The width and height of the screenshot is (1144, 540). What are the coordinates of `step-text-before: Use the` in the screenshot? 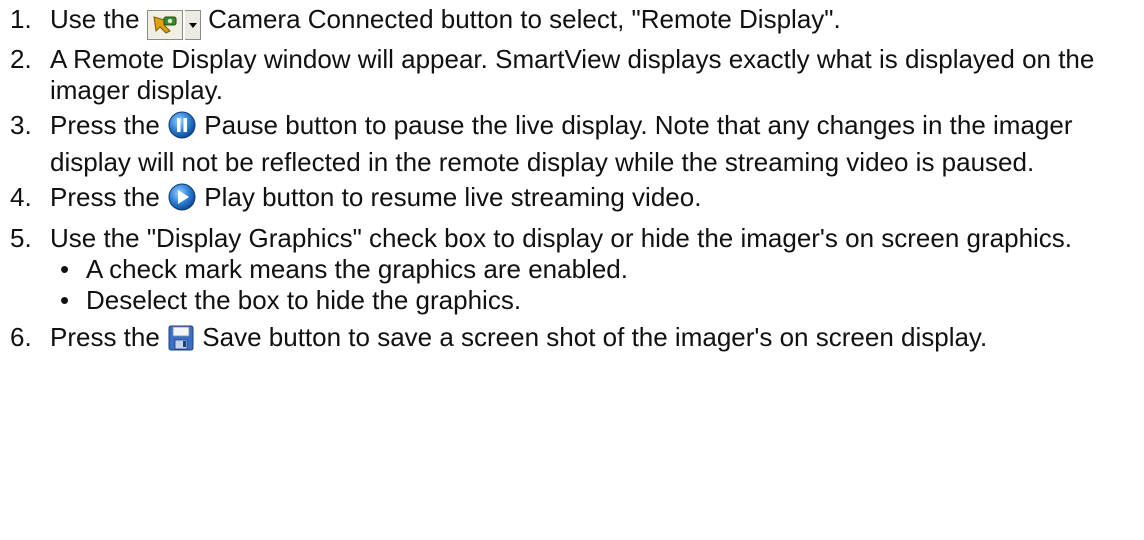 It's located at (95, 19).